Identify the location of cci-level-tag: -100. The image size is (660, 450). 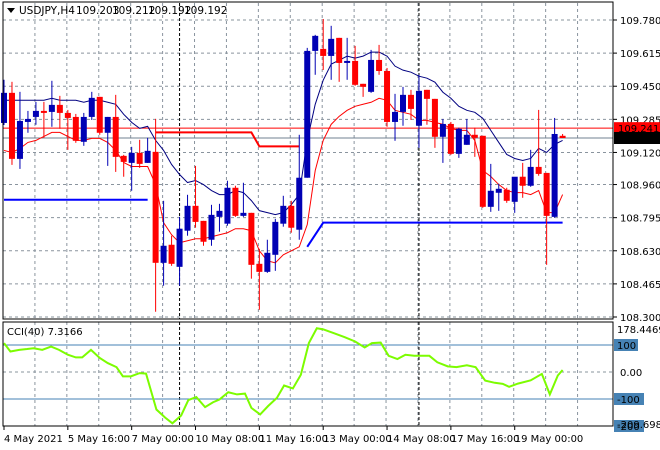
(628, 400).